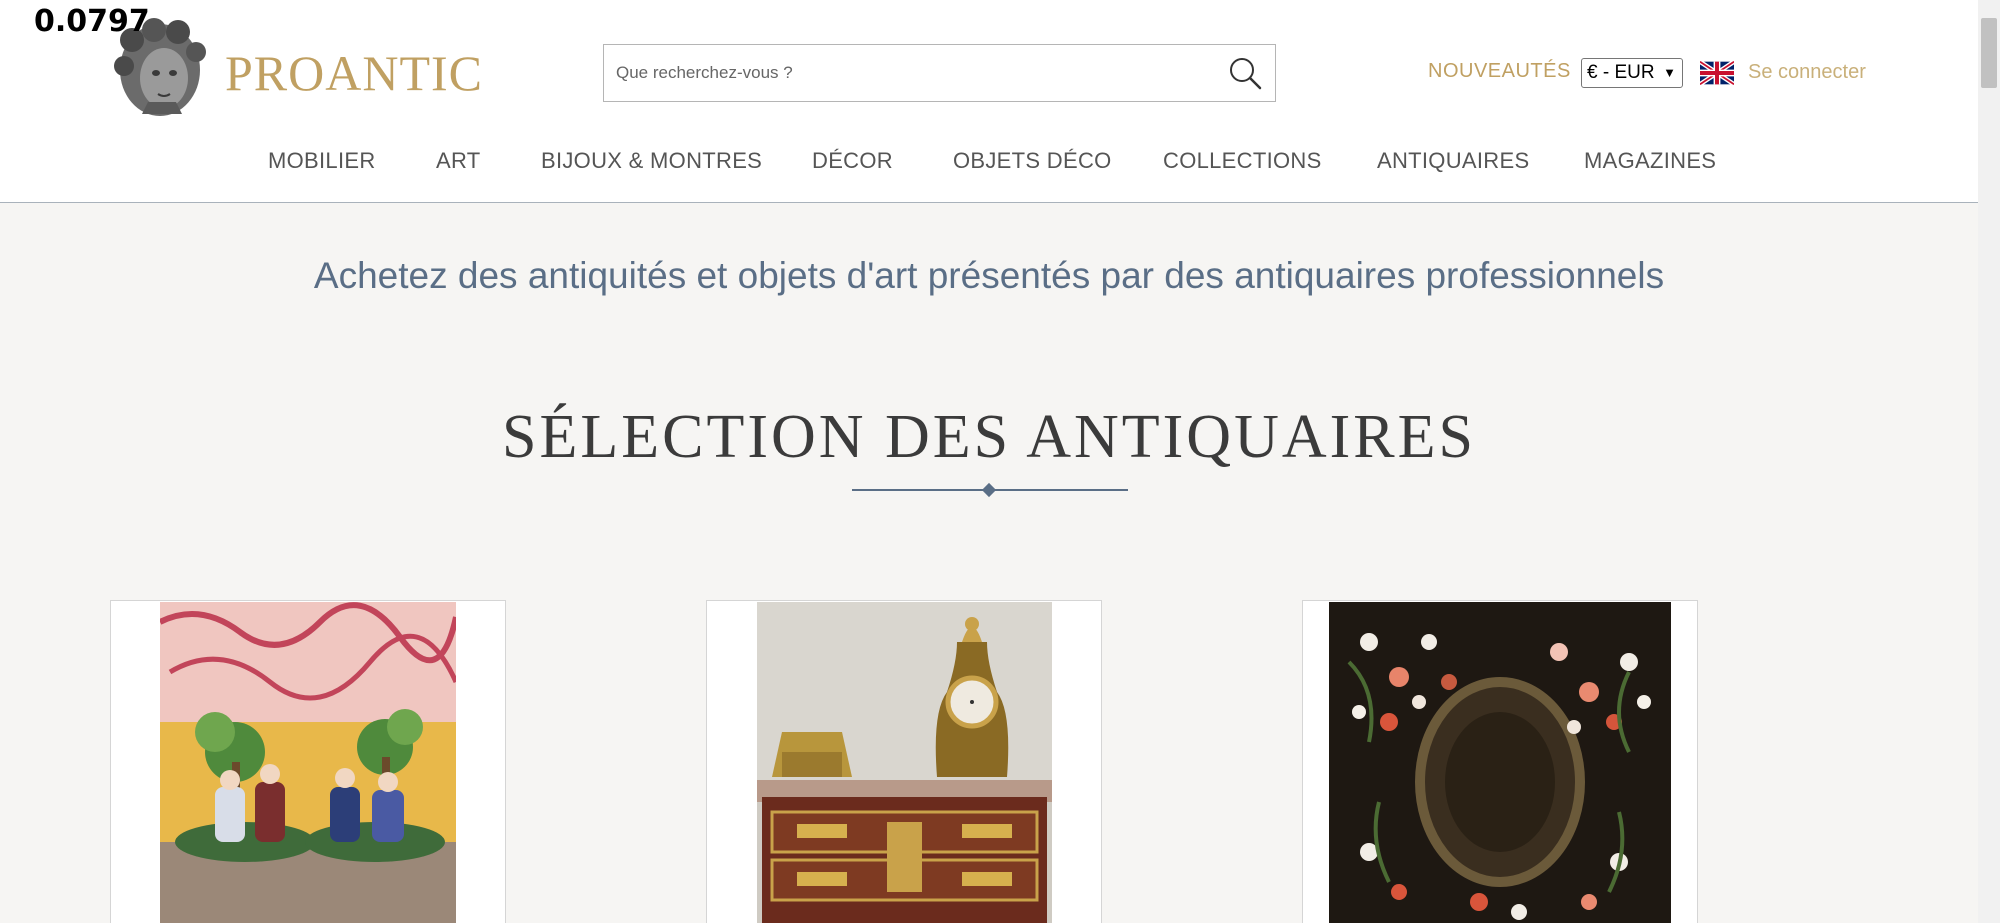 This screenshot has height=923, width=2000. Describe the element at coordinates (1989, 53) in the screenshot. I see `scrollbar-thumb` at that location.